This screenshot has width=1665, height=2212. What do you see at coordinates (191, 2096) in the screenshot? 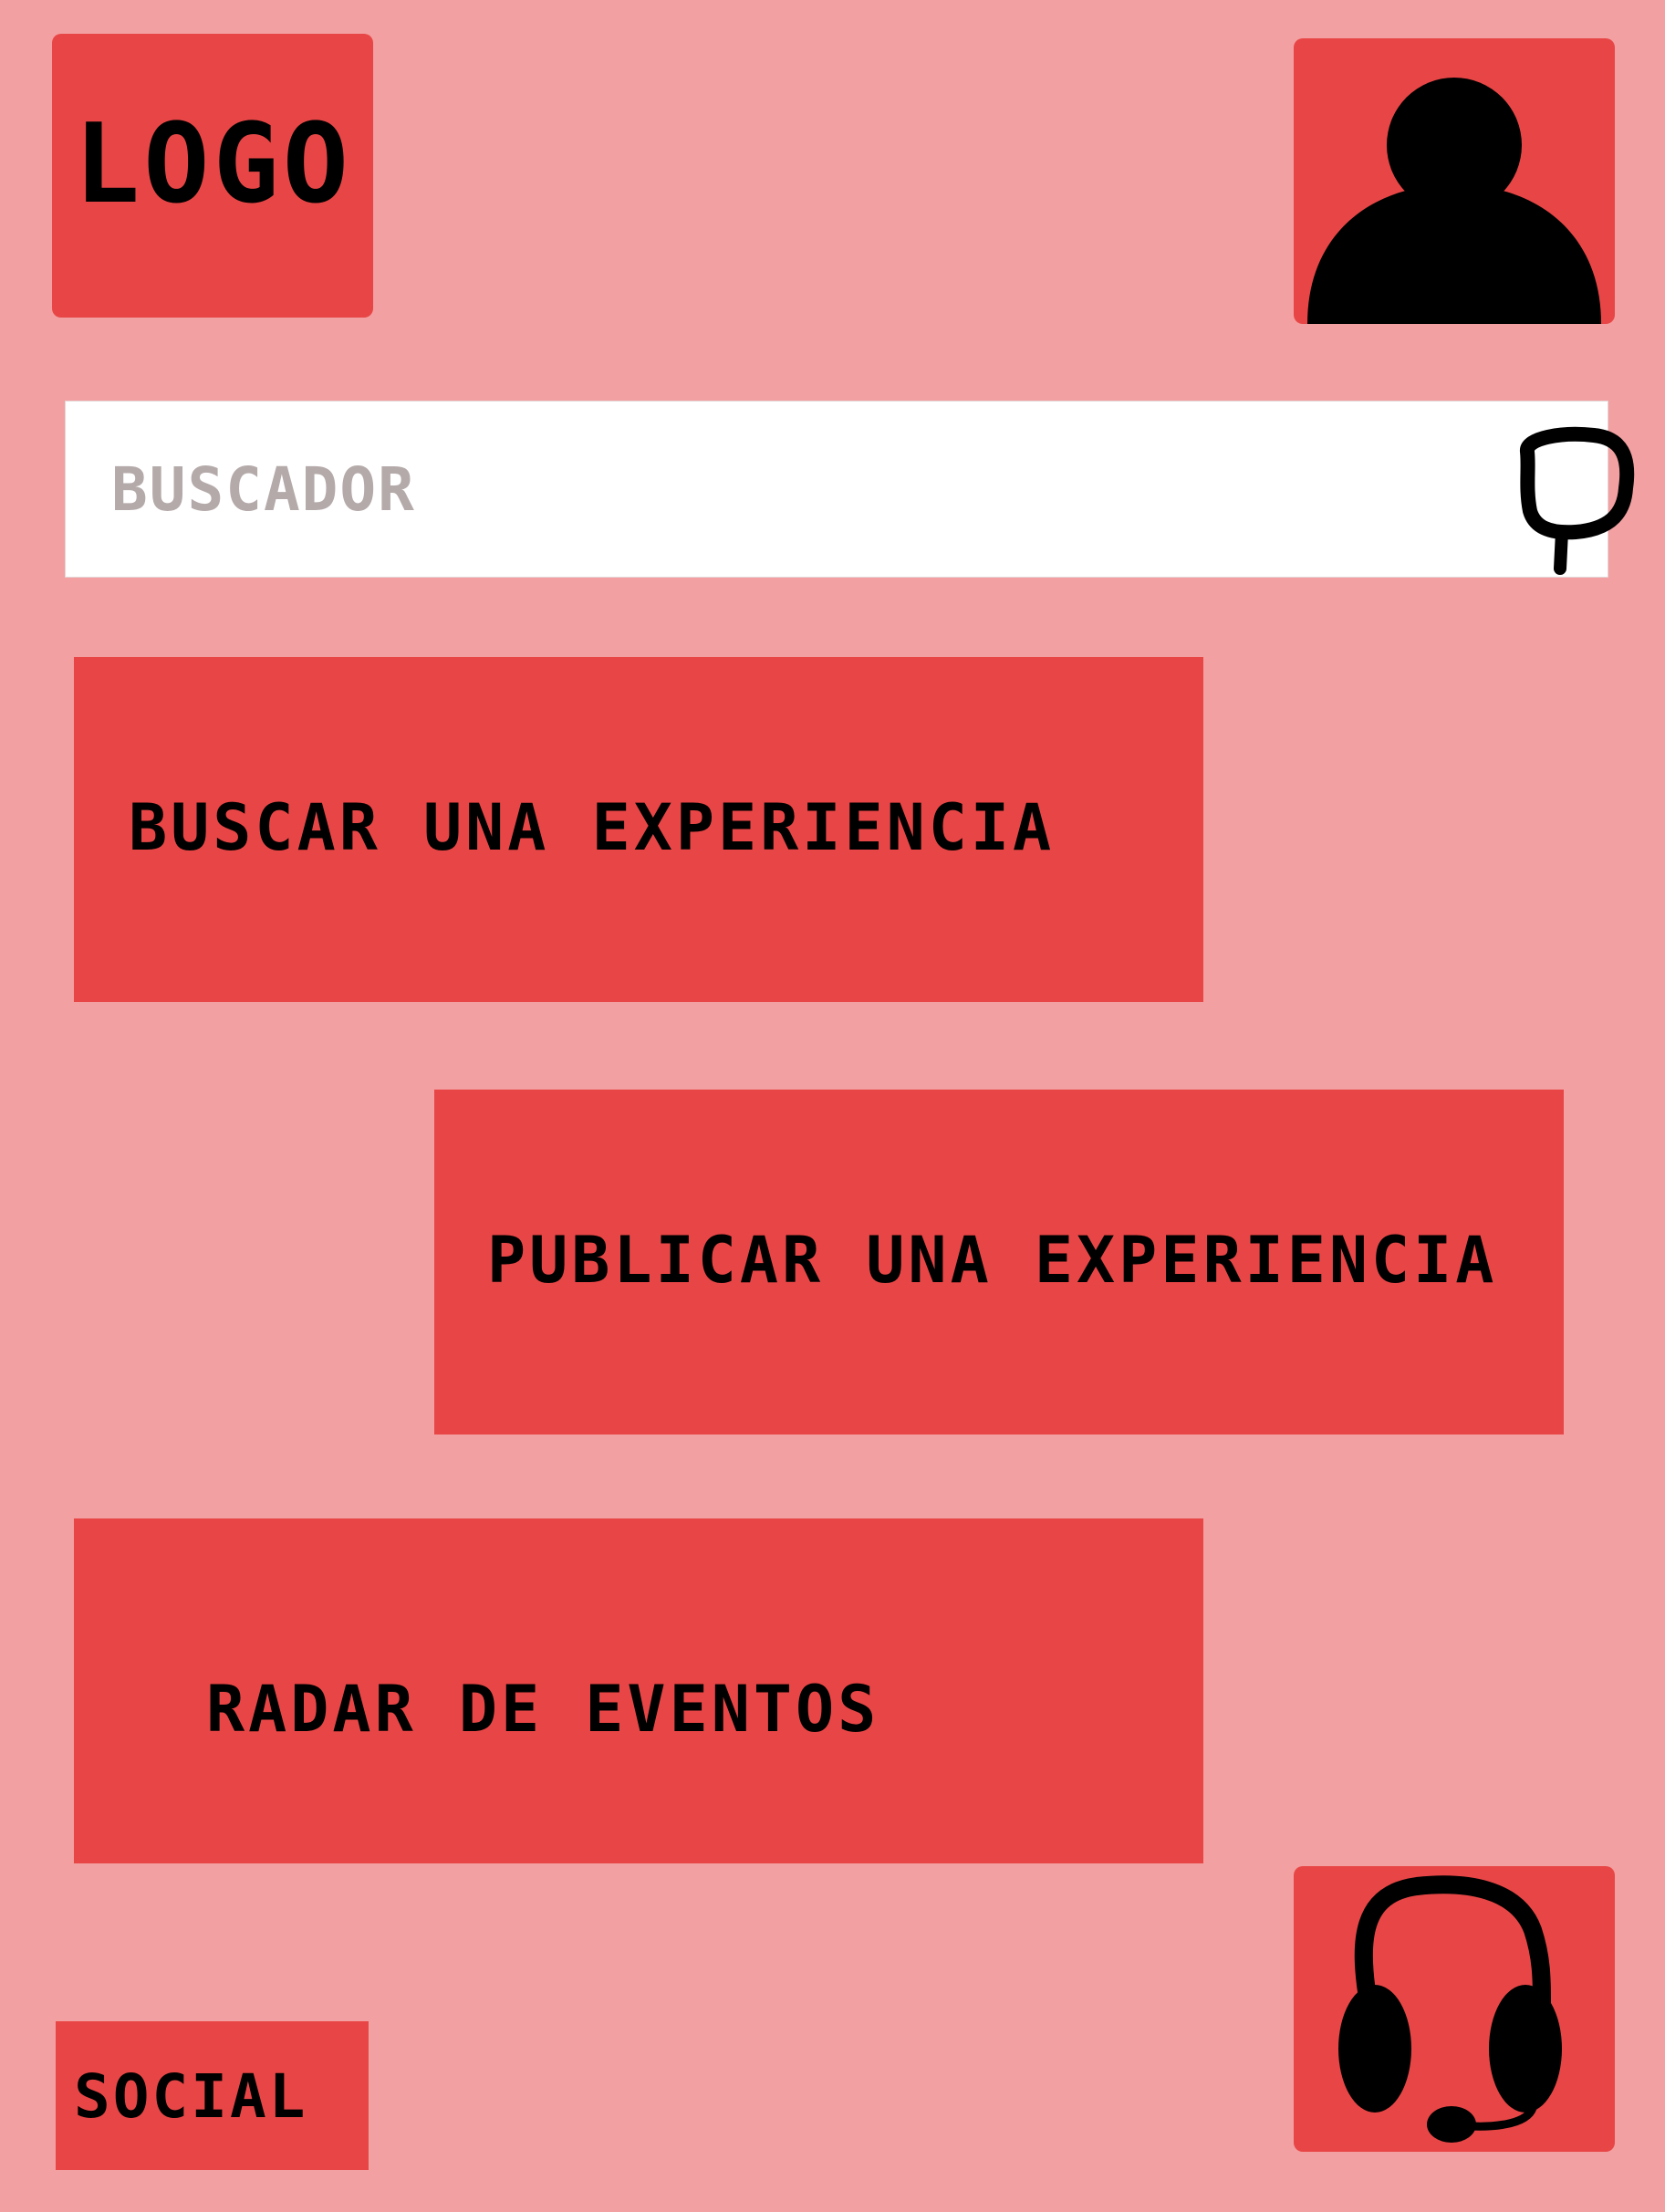
I see `social-label: SOCIAL` at bounding box center [191, 2096].